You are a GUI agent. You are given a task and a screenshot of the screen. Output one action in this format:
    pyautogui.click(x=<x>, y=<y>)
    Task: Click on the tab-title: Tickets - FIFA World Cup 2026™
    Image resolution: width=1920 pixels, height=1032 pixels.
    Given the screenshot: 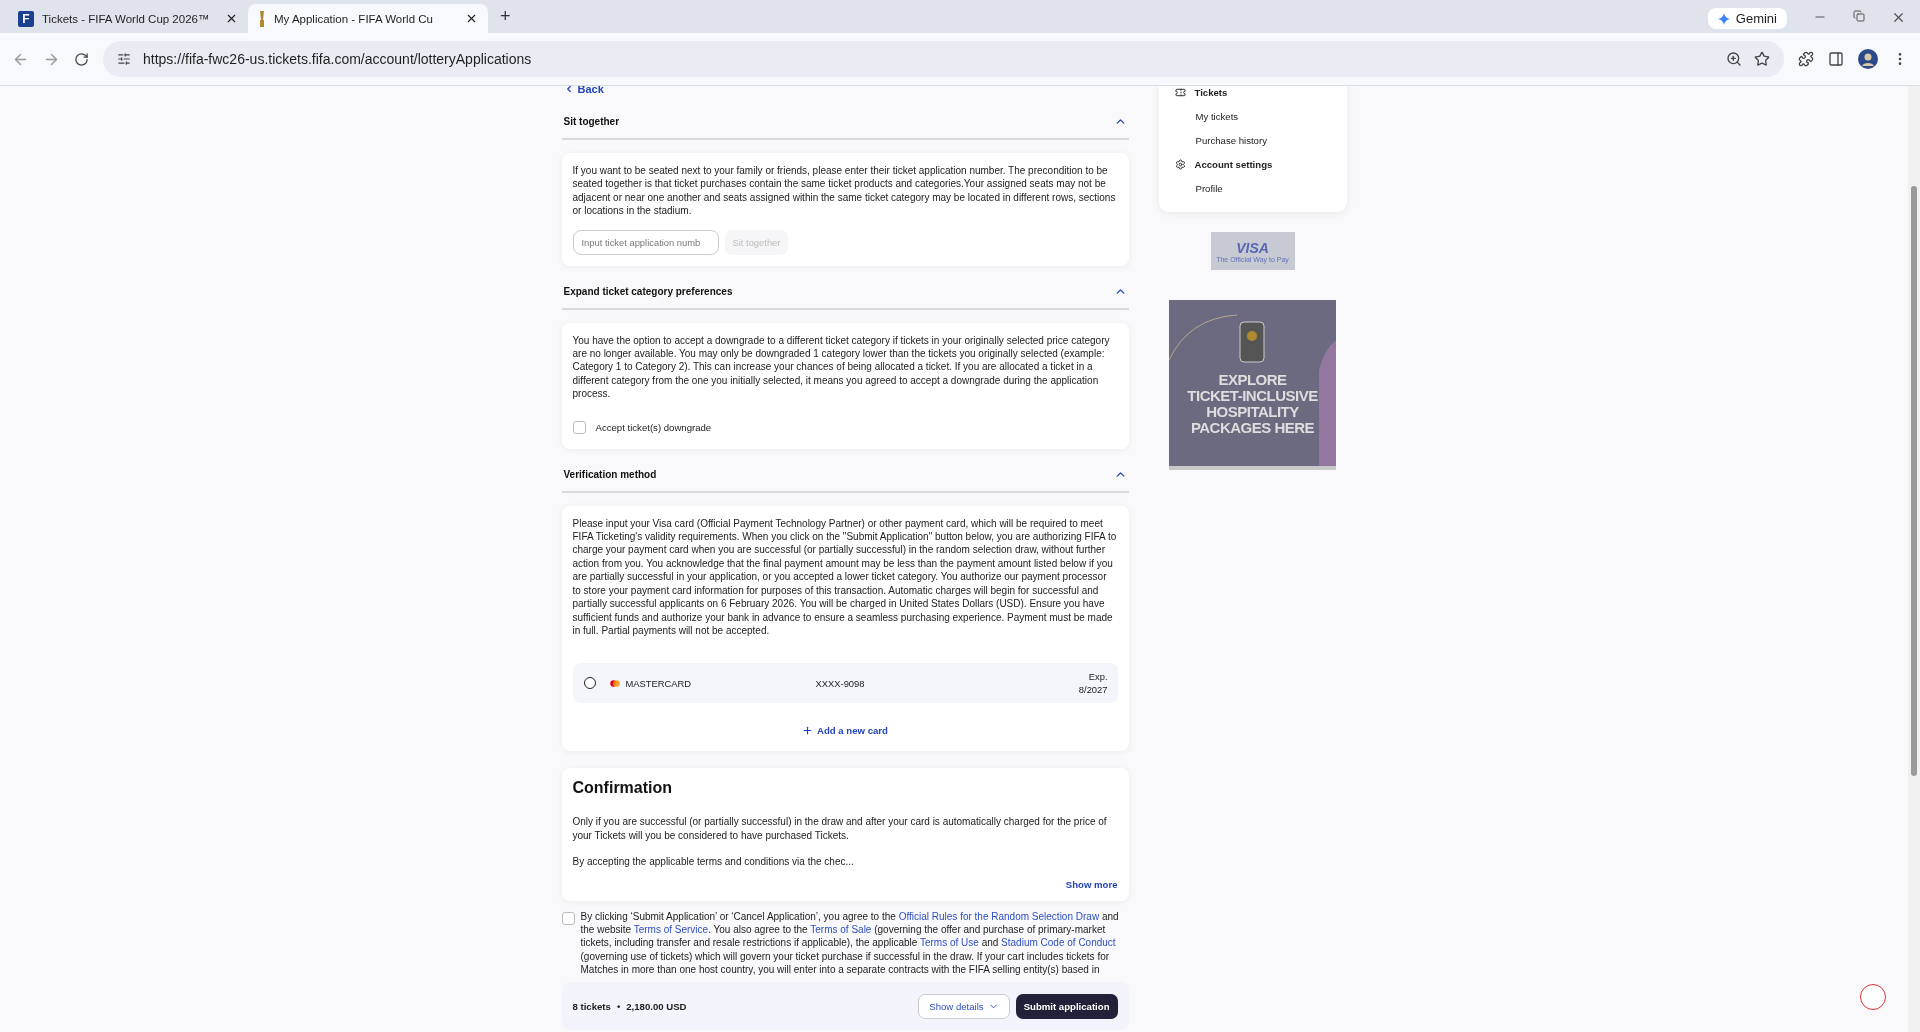 What is the action you would take?
    pyautogui.click(x=126, y=18)
    